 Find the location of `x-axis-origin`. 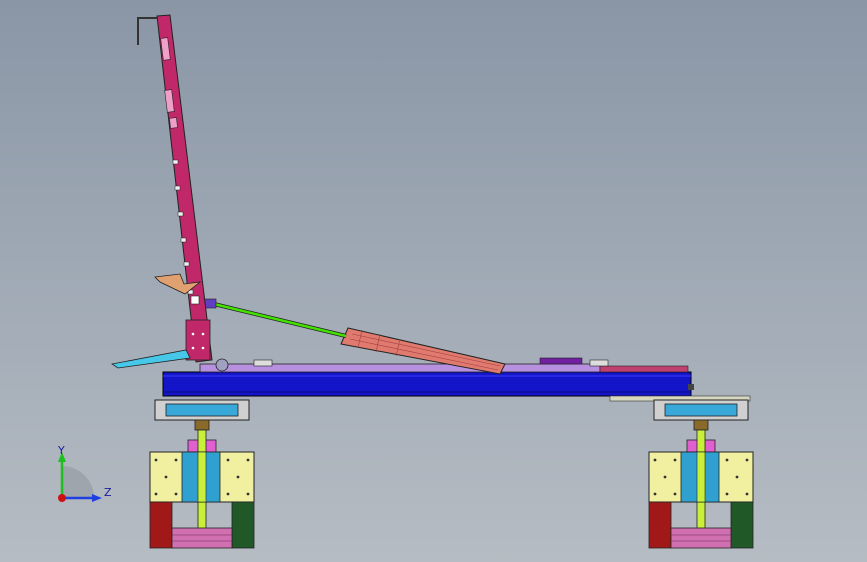

x-axis-origin is located at coordinates (62, 498).